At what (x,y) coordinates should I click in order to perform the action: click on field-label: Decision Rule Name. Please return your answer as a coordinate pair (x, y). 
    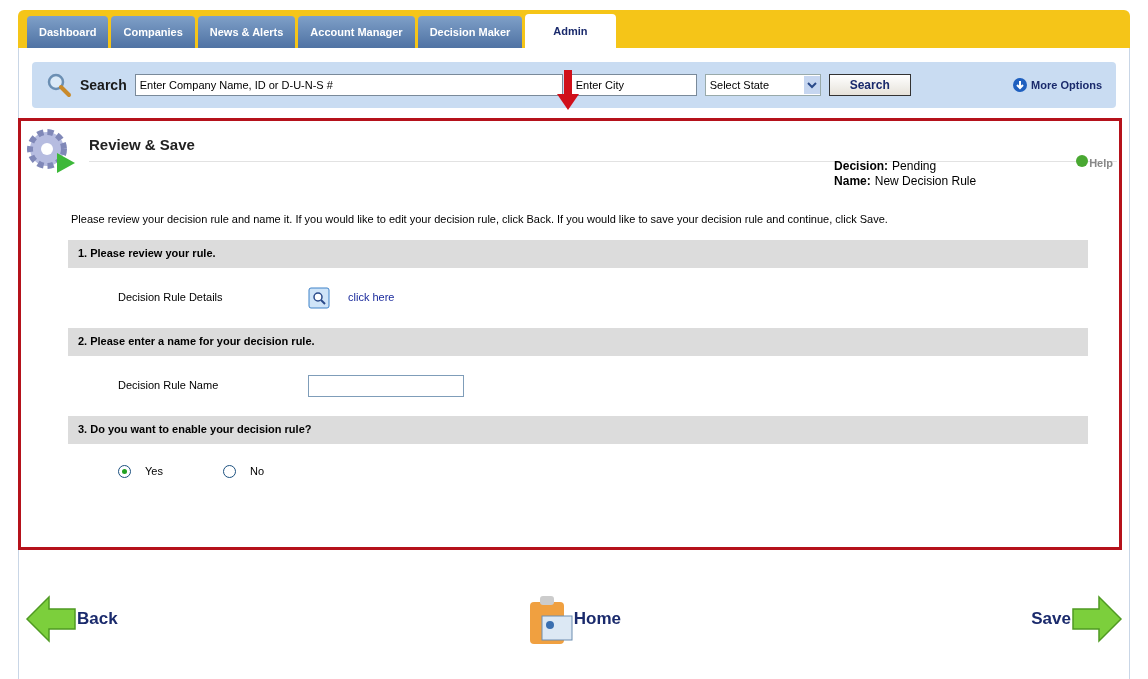
    Looking at the image, I should click on (169, 386).